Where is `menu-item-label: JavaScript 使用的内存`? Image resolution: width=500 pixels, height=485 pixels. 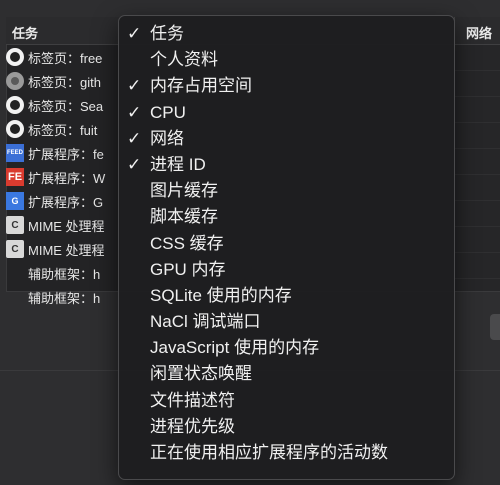 menu-item-label: JavaScript 使用的内存 is located at coordinates (235, 348).